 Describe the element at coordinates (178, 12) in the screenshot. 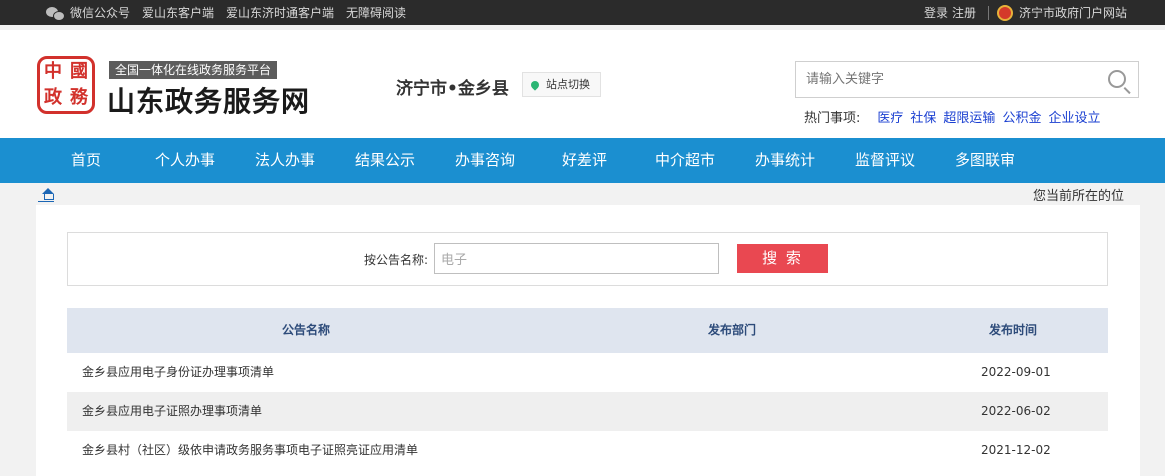

I see `app-link: 爱山东客户端` at that location.